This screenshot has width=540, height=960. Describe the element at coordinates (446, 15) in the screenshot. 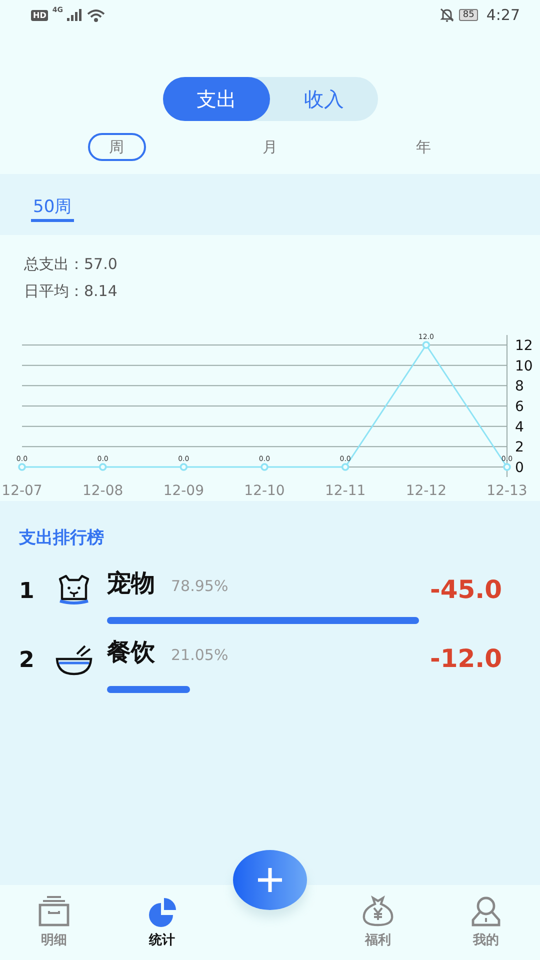

I see `bell-muted-icon` at that location.